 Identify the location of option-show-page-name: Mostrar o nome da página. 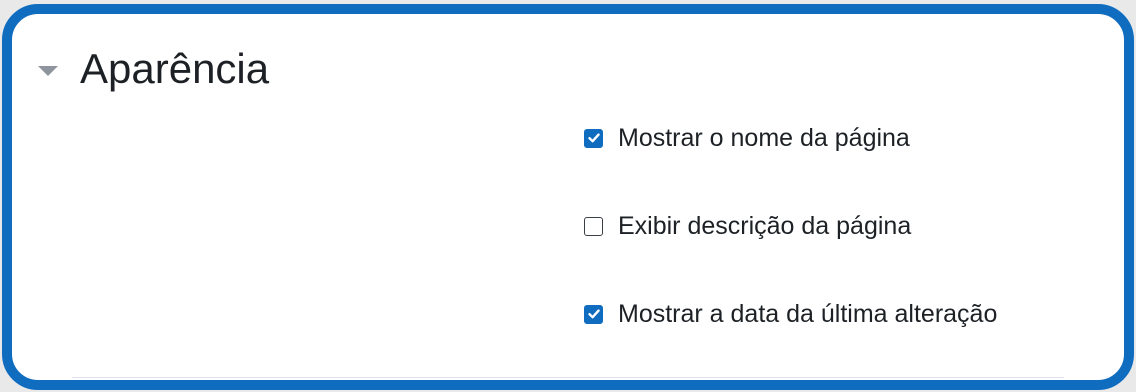
(790, 138).